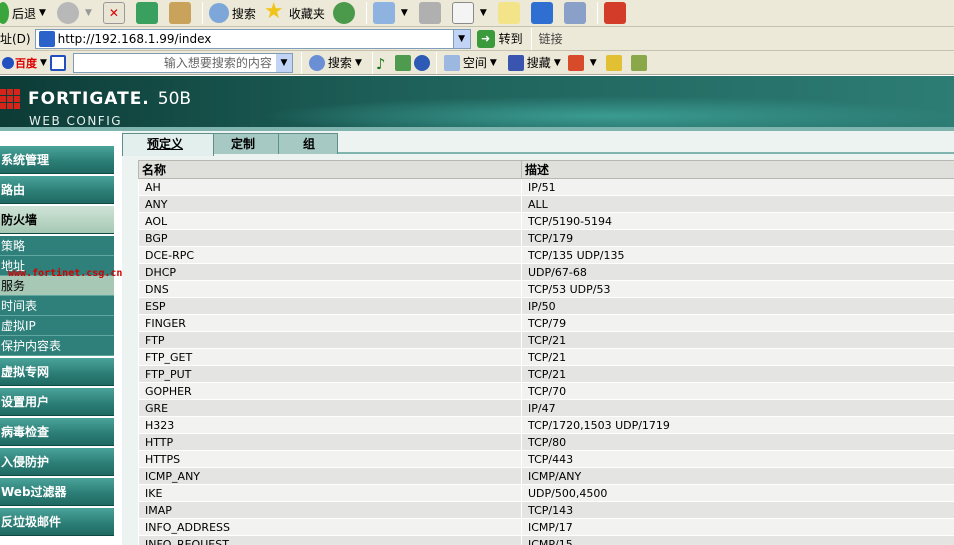 This screenshot has height=545, width=954. What do you see at coordinates (330, 408) in the screenshot?
I see `service-name-cell: GRE` at bounding box center [330, 408].